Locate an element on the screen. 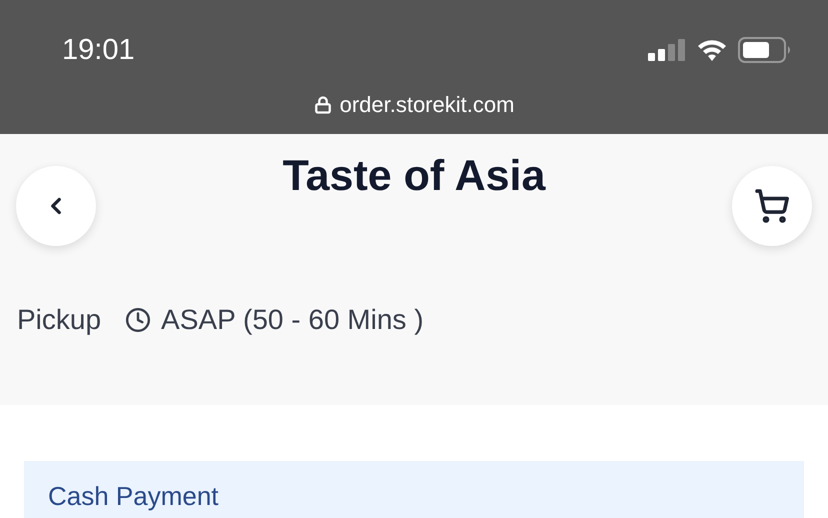 The height and width of the screenshot is (518, 828). cart-icon is located at coordinates (772, 206).